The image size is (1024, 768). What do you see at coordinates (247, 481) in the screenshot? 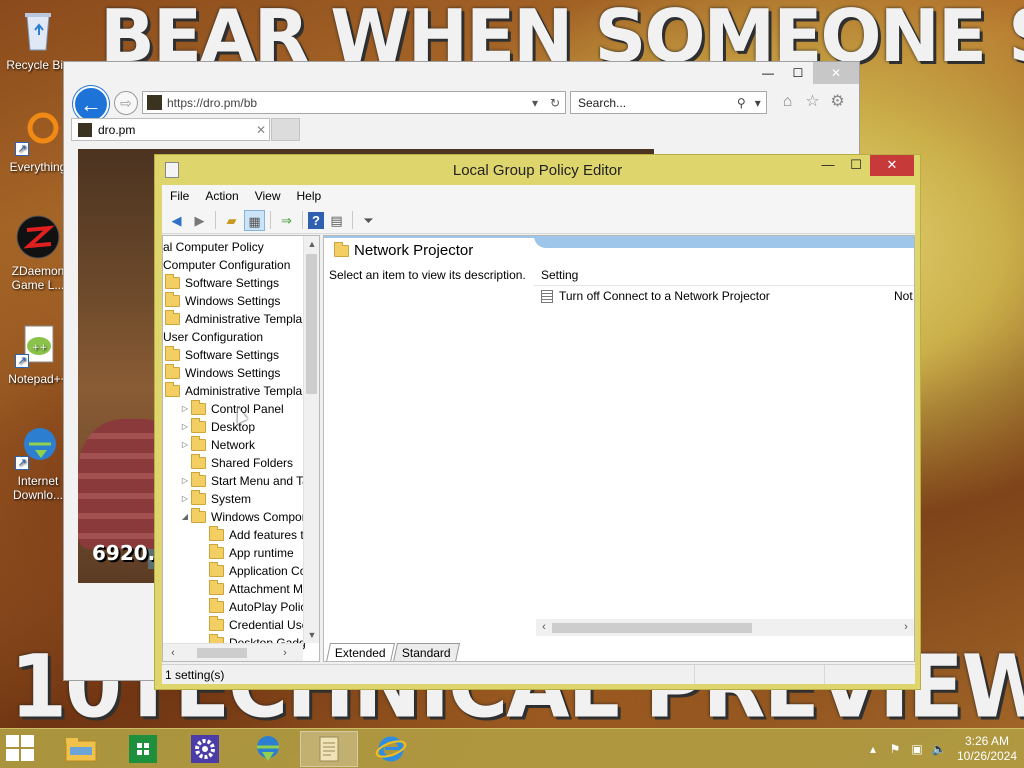
I see `tree-item: ▷ Start Menu and Tas` at bounding box center [247, 481].